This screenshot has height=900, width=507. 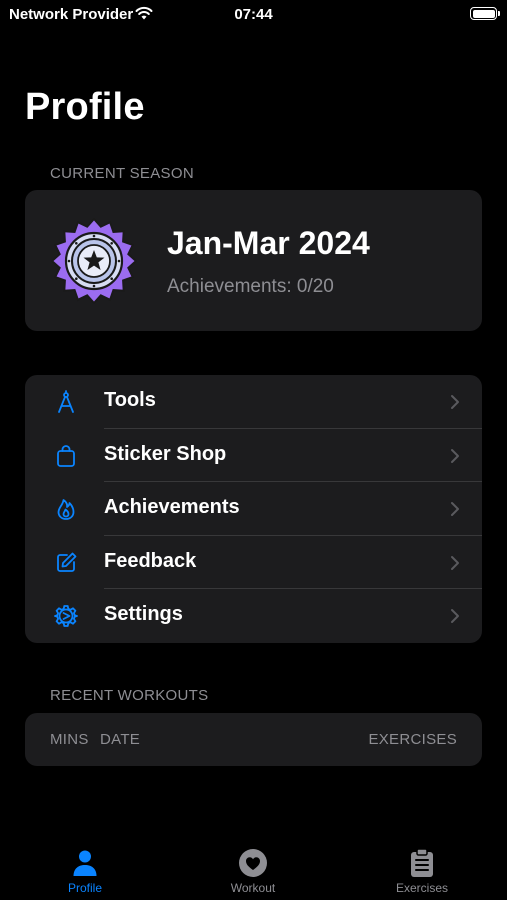 What do you see at coordinates (85, 107) in the screenshot?
I see `page-title: Profile` at bounding box center [85, 107].